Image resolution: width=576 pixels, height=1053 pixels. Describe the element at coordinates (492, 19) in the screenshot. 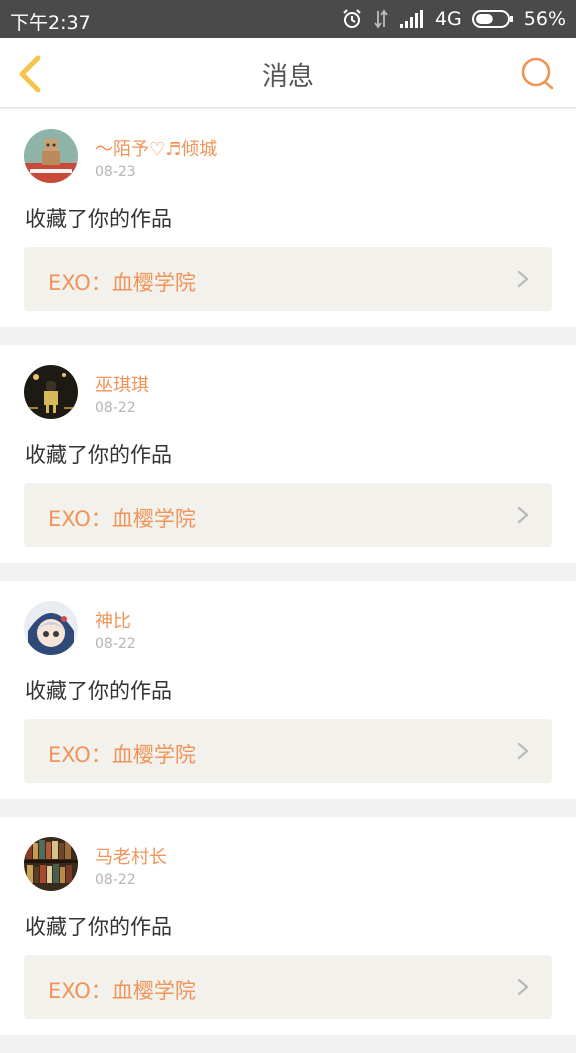

I see `battery-icon` at that location.